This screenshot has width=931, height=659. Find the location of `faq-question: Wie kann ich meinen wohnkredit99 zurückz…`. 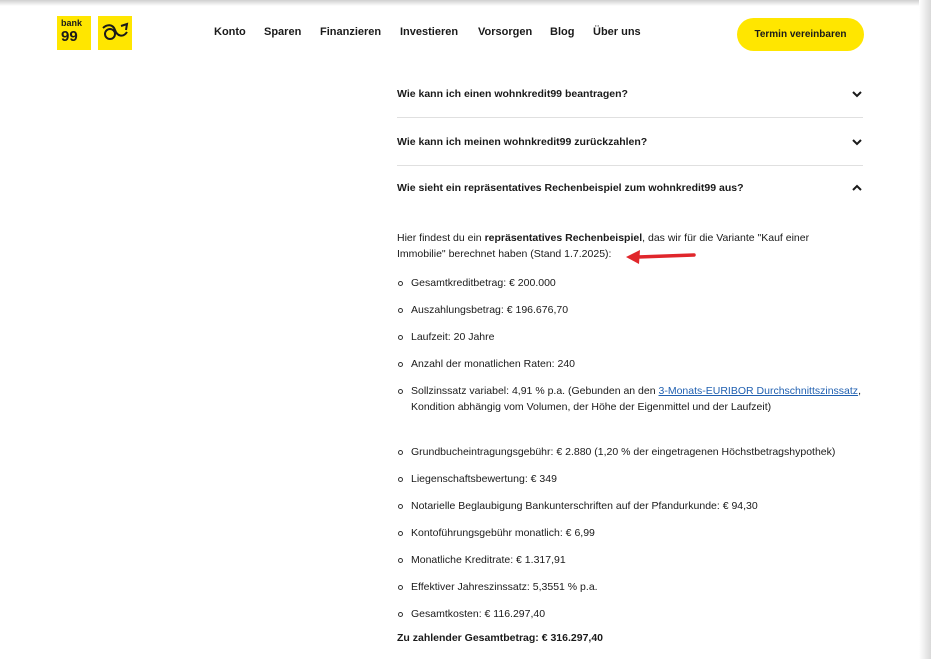

faq-question: Wie kann ich meinen wohnkredit99 zurückz… is located at coordinates (522, 142).